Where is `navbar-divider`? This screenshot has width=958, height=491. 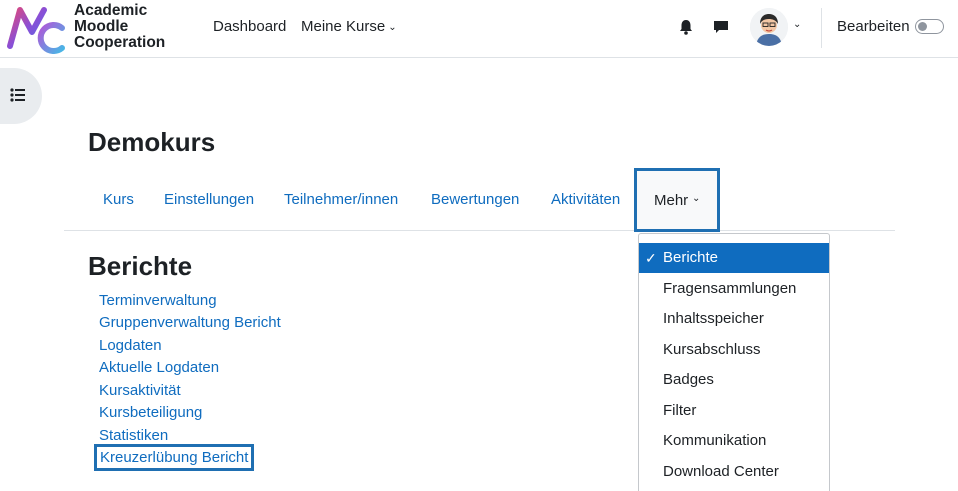
navbar-divider is located at coordinates (821, 28).